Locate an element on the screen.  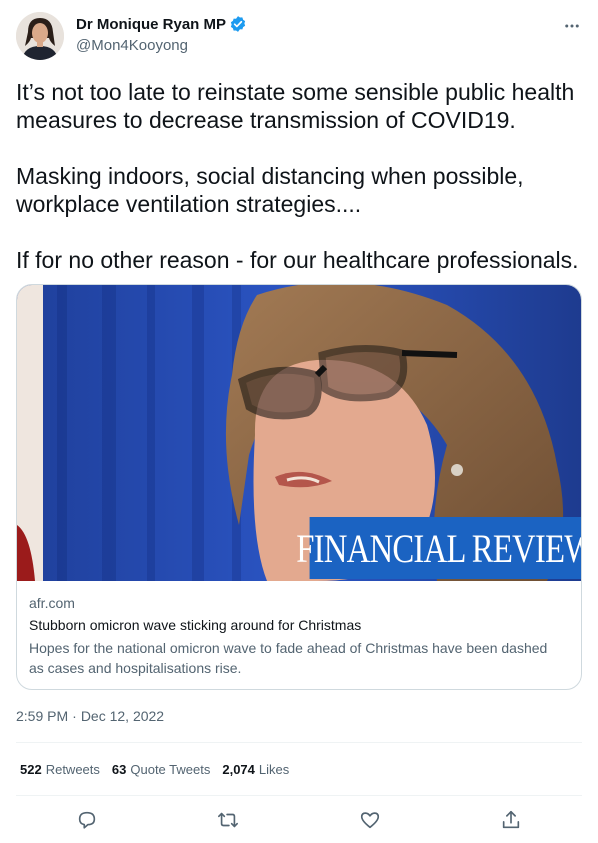
reply-button is located at coordinates (87, 820).